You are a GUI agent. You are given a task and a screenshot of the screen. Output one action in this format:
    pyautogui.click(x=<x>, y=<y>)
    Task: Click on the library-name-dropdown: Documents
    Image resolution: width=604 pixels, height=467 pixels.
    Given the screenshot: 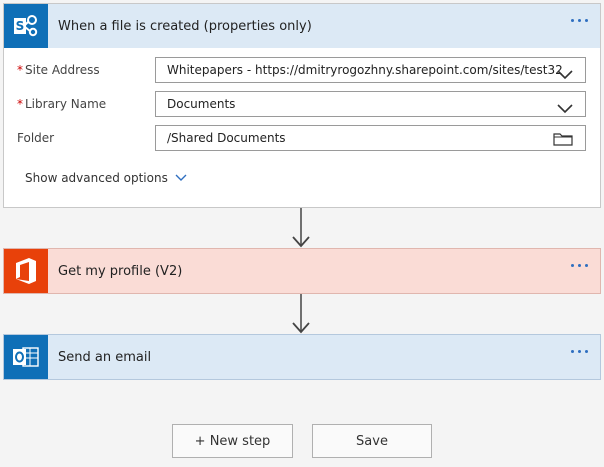 What is the action you would take?
    pyautogui.click(x=370, y=104)
    